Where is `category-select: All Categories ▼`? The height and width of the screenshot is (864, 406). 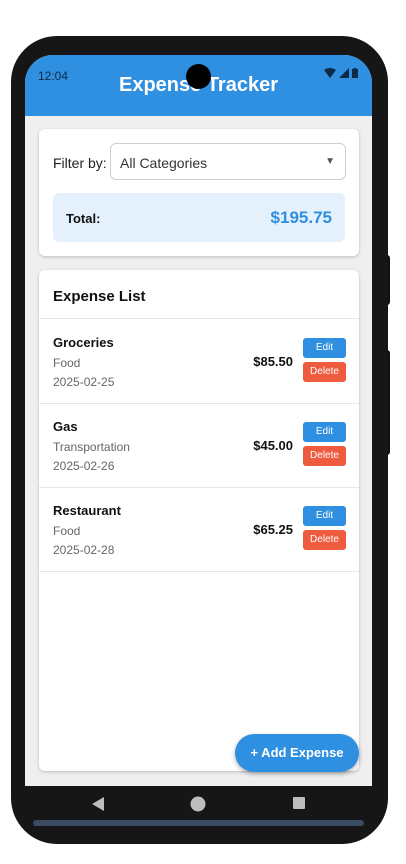
category-select: All Categories ▼ is located at coordinates (228, 161).